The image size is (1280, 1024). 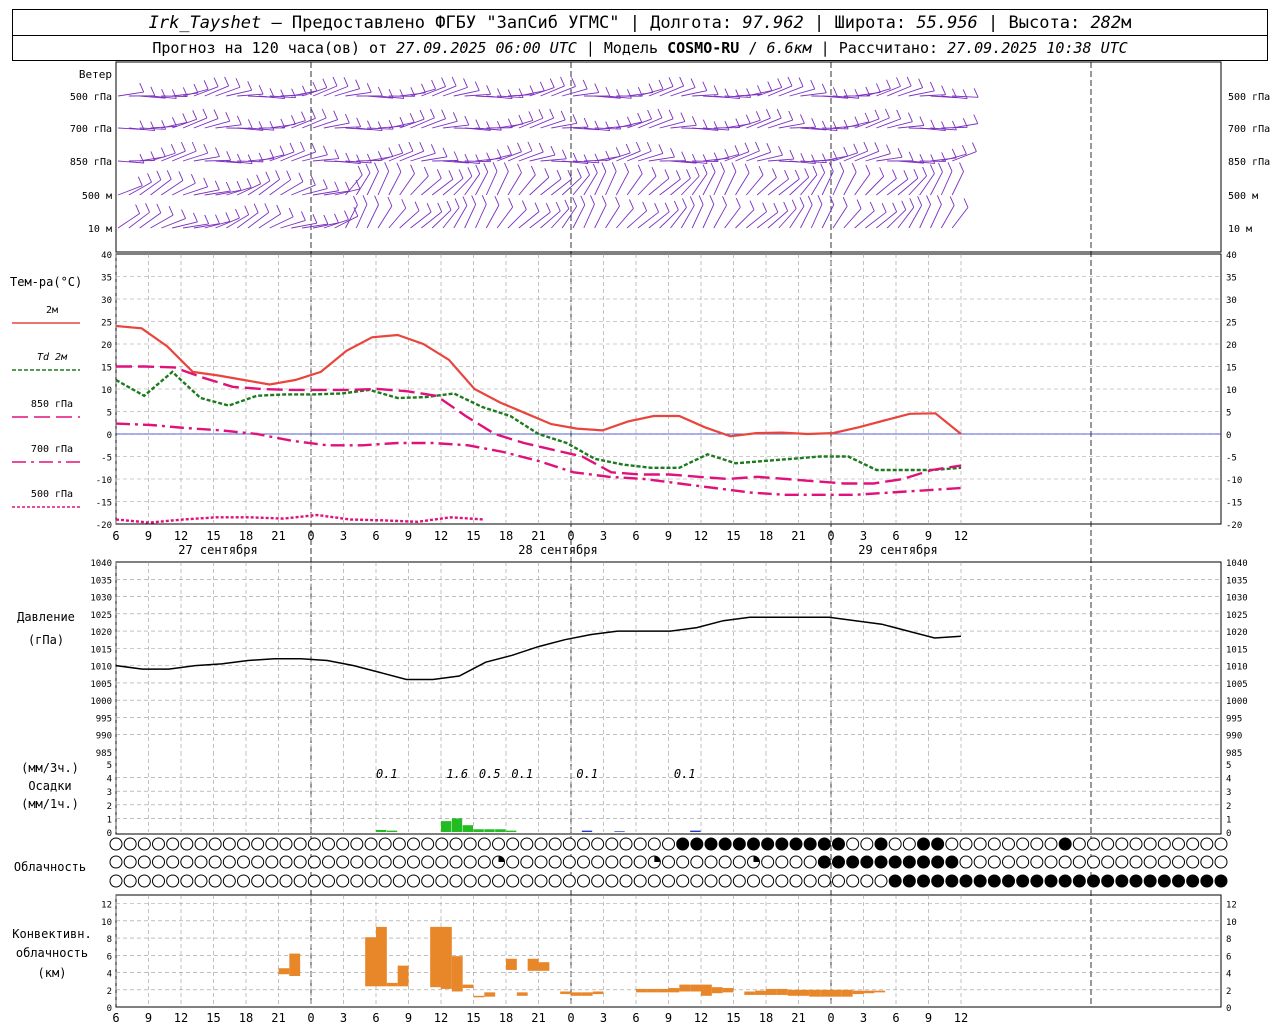 What do you see at coordinates (106, 256) in the screenshot?
I see `temp-tick-left: 40` at bounding box center [106, 256].